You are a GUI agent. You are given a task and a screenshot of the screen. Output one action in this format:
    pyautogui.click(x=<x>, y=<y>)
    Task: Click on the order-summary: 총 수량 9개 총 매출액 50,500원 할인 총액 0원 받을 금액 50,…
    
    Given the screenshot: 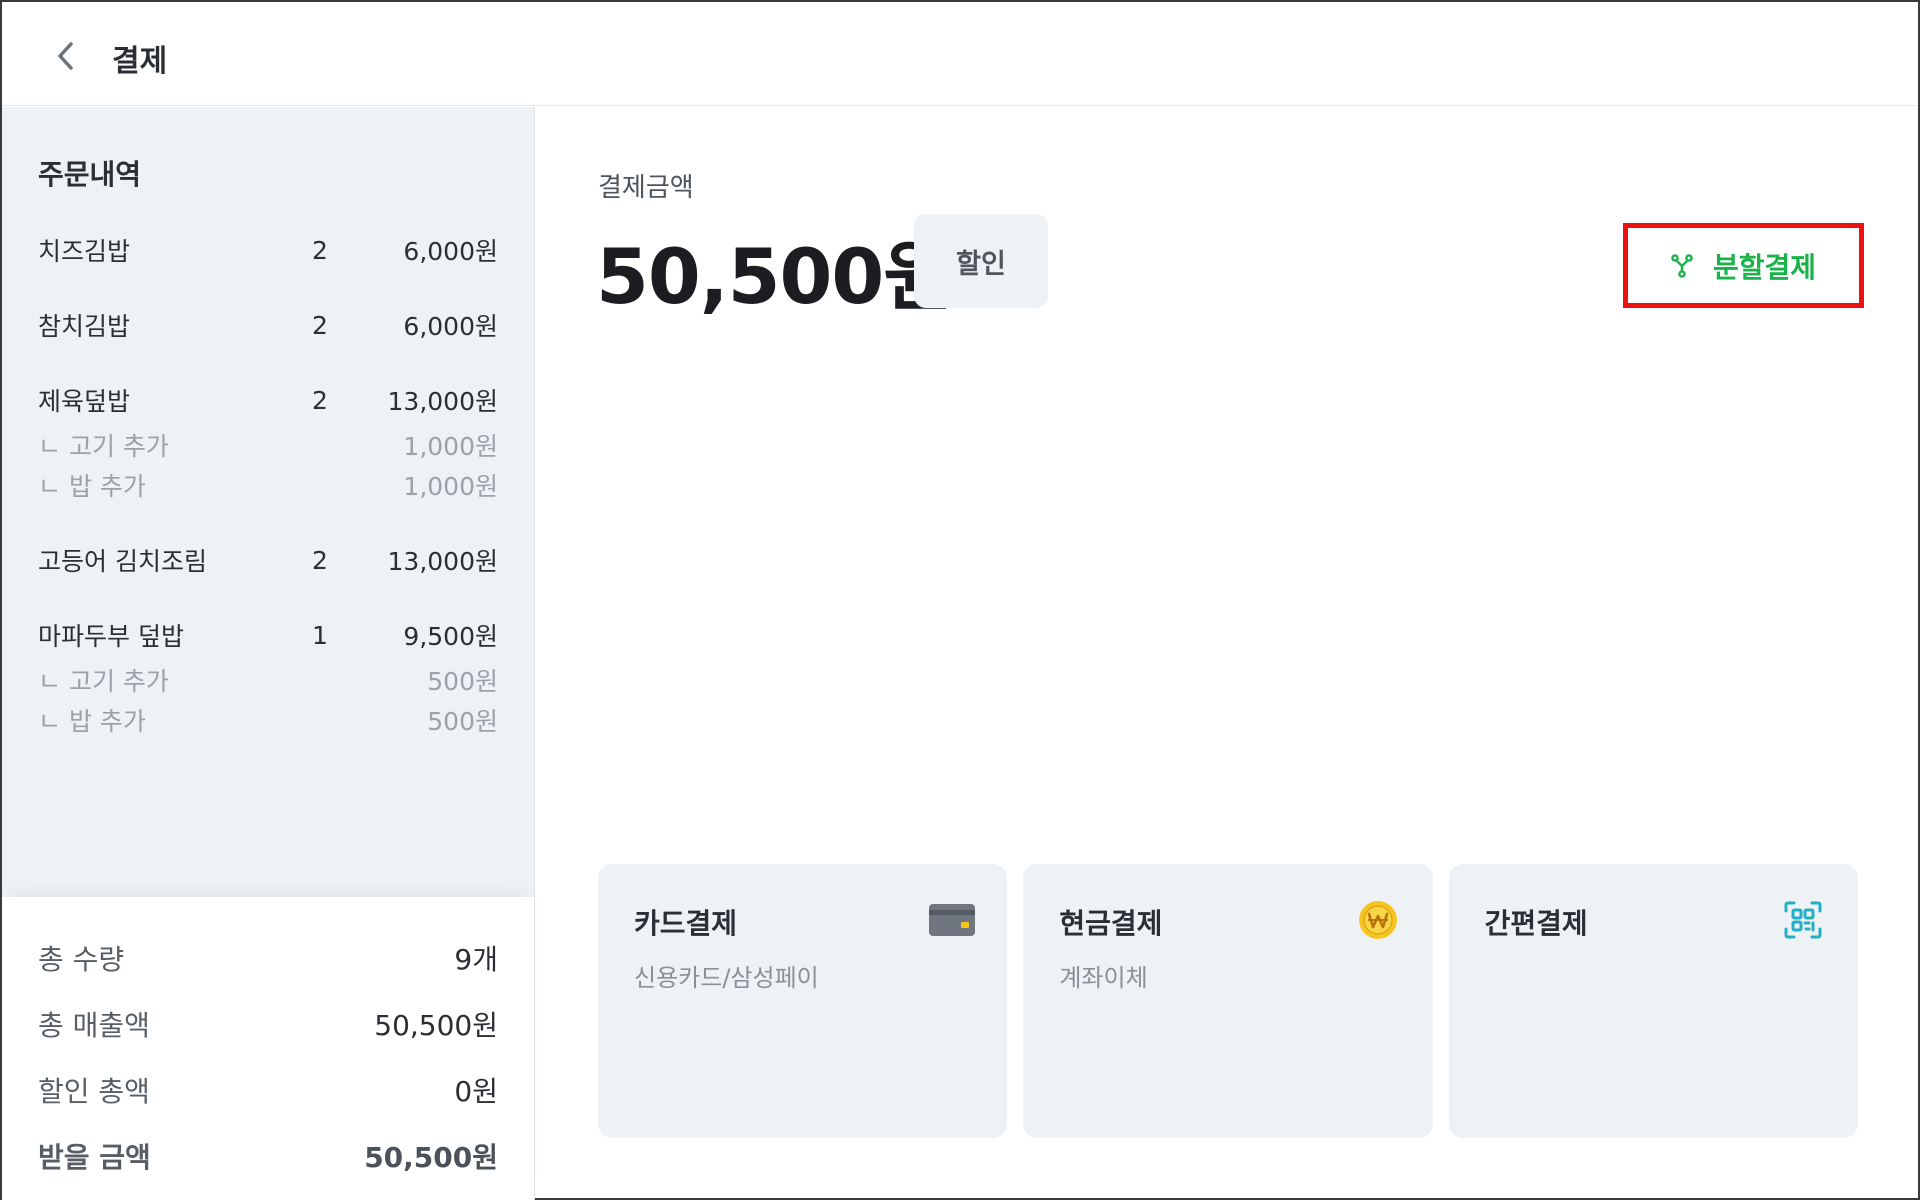 What is the action you would take?
    pyautogui.click(x=268, y=1048)
    